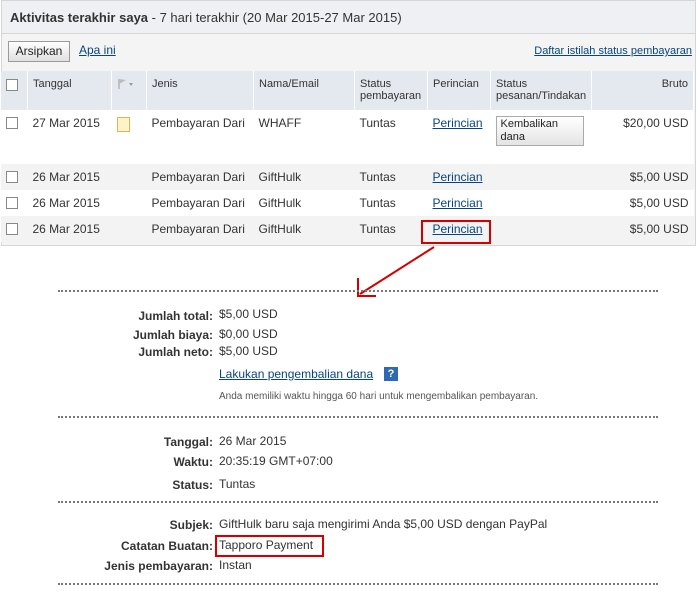 The image size is (698, 600). Describe the element at coordinates (296, 374) in the screenshot. I see `refund-link: Lakukan pengembalian dana` at that location.